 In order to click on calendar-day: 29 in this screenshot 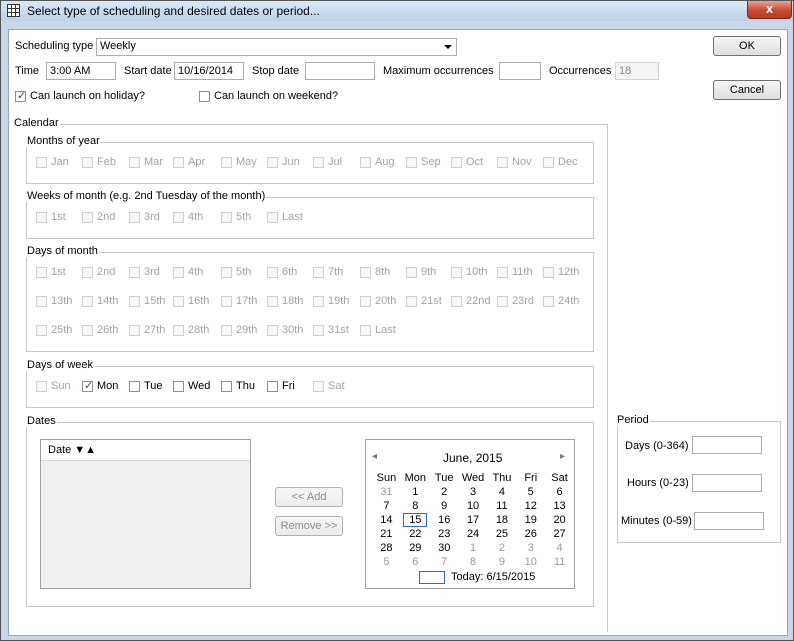, I will do `click(415, 548)`.